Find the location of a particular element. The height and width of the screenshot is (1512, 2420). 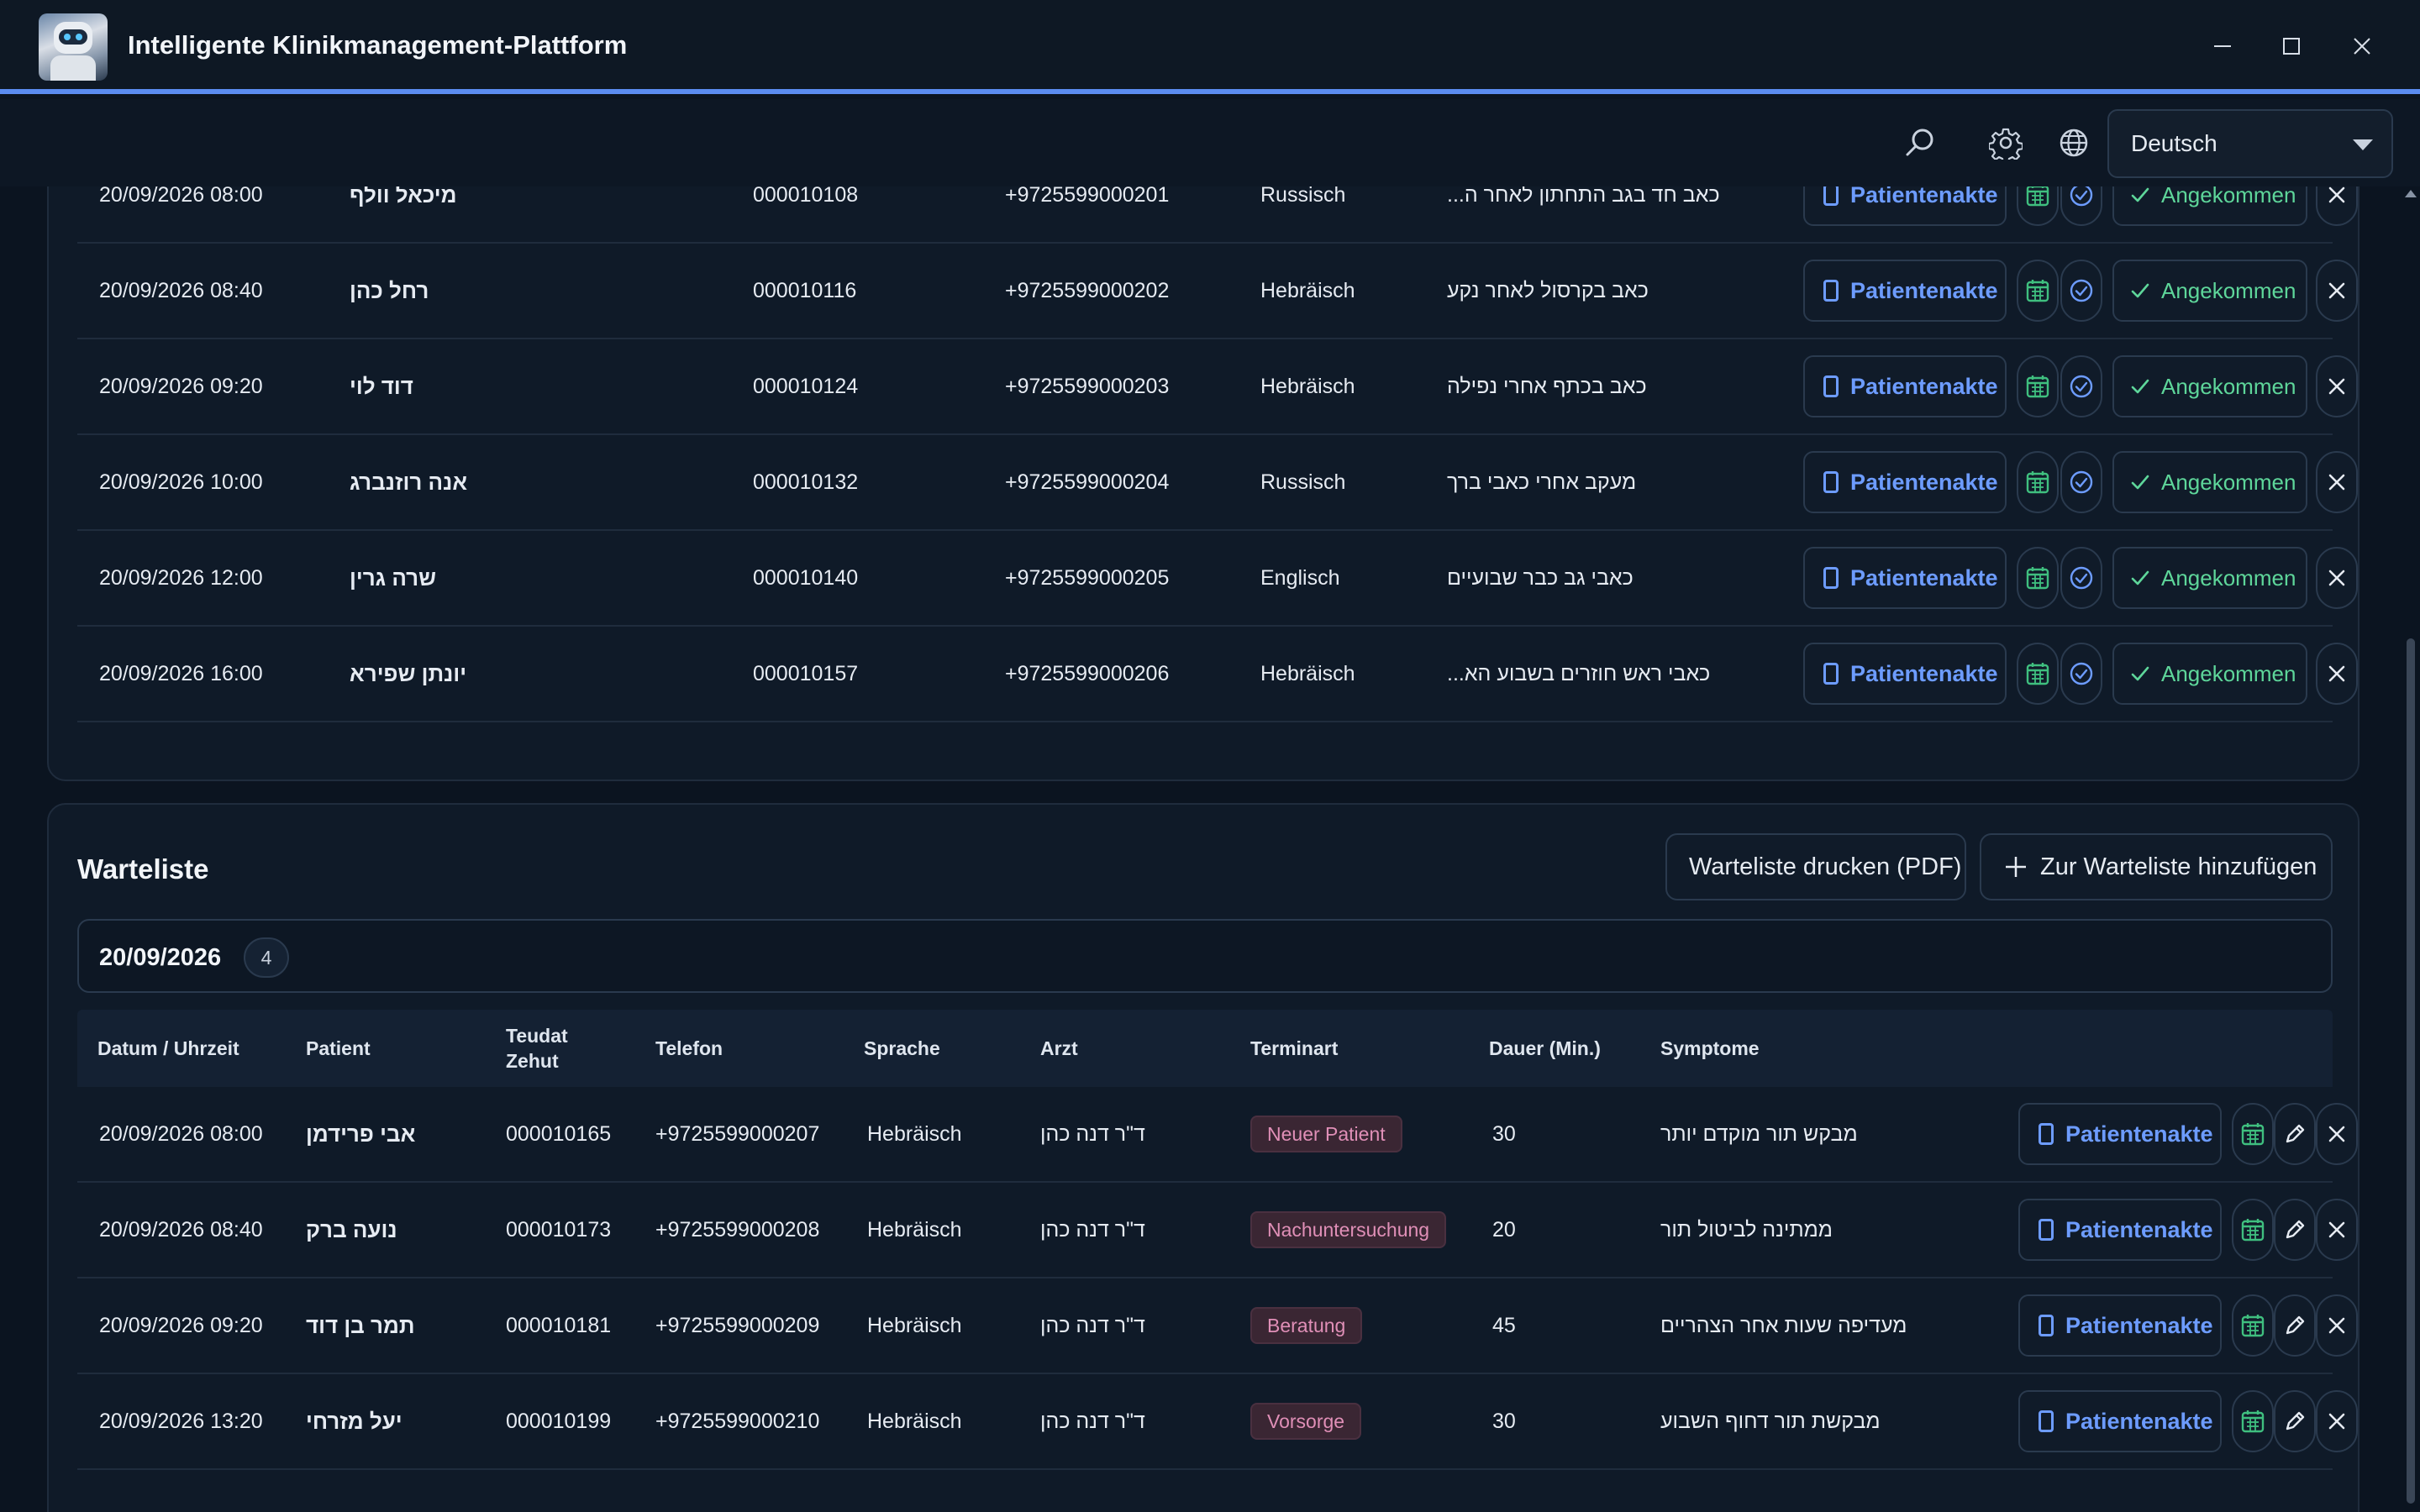

waitlist-symptoms: ממתינה לביטול תור is located at coordinates (1746, 1229).